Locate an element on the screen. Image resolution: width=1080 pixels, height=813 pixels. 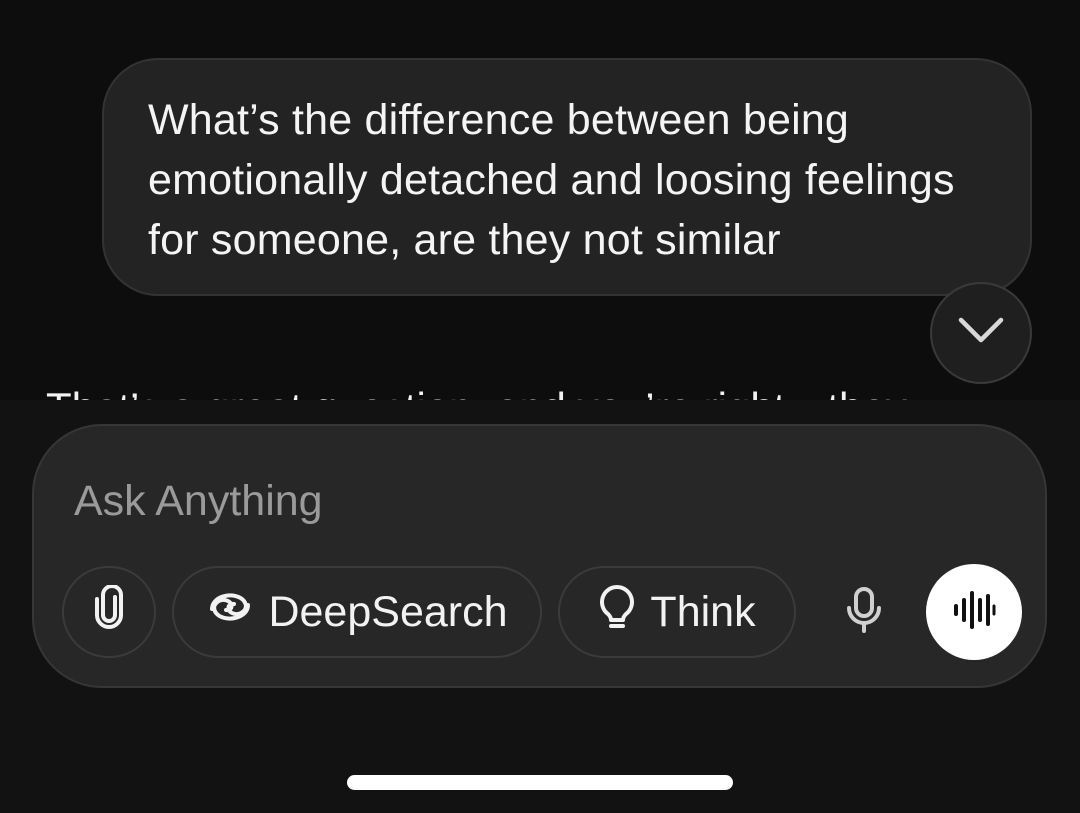
scroll-down-button is located at coordinates (981, 333).